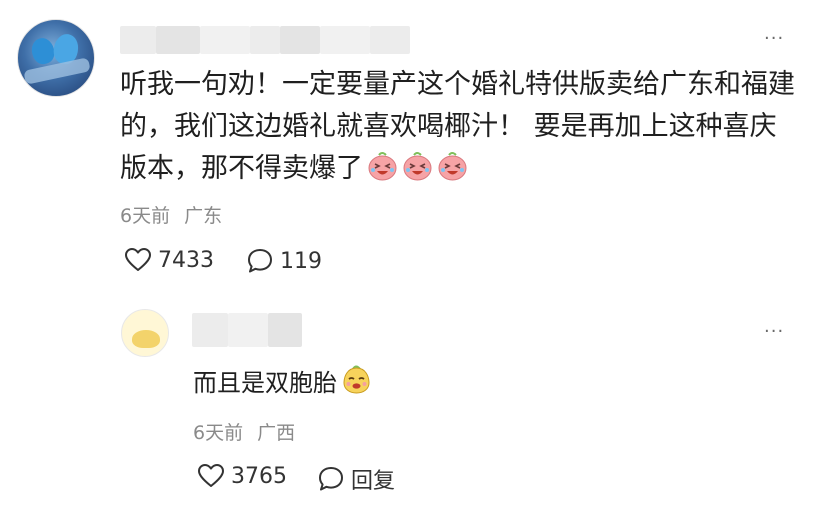 The height and width of the screenshot is (506, 820). What do you see at coordinates (356, 379) in the screenshot?
I see `smirk-emoji-icon` at bounding box center [356, 379].